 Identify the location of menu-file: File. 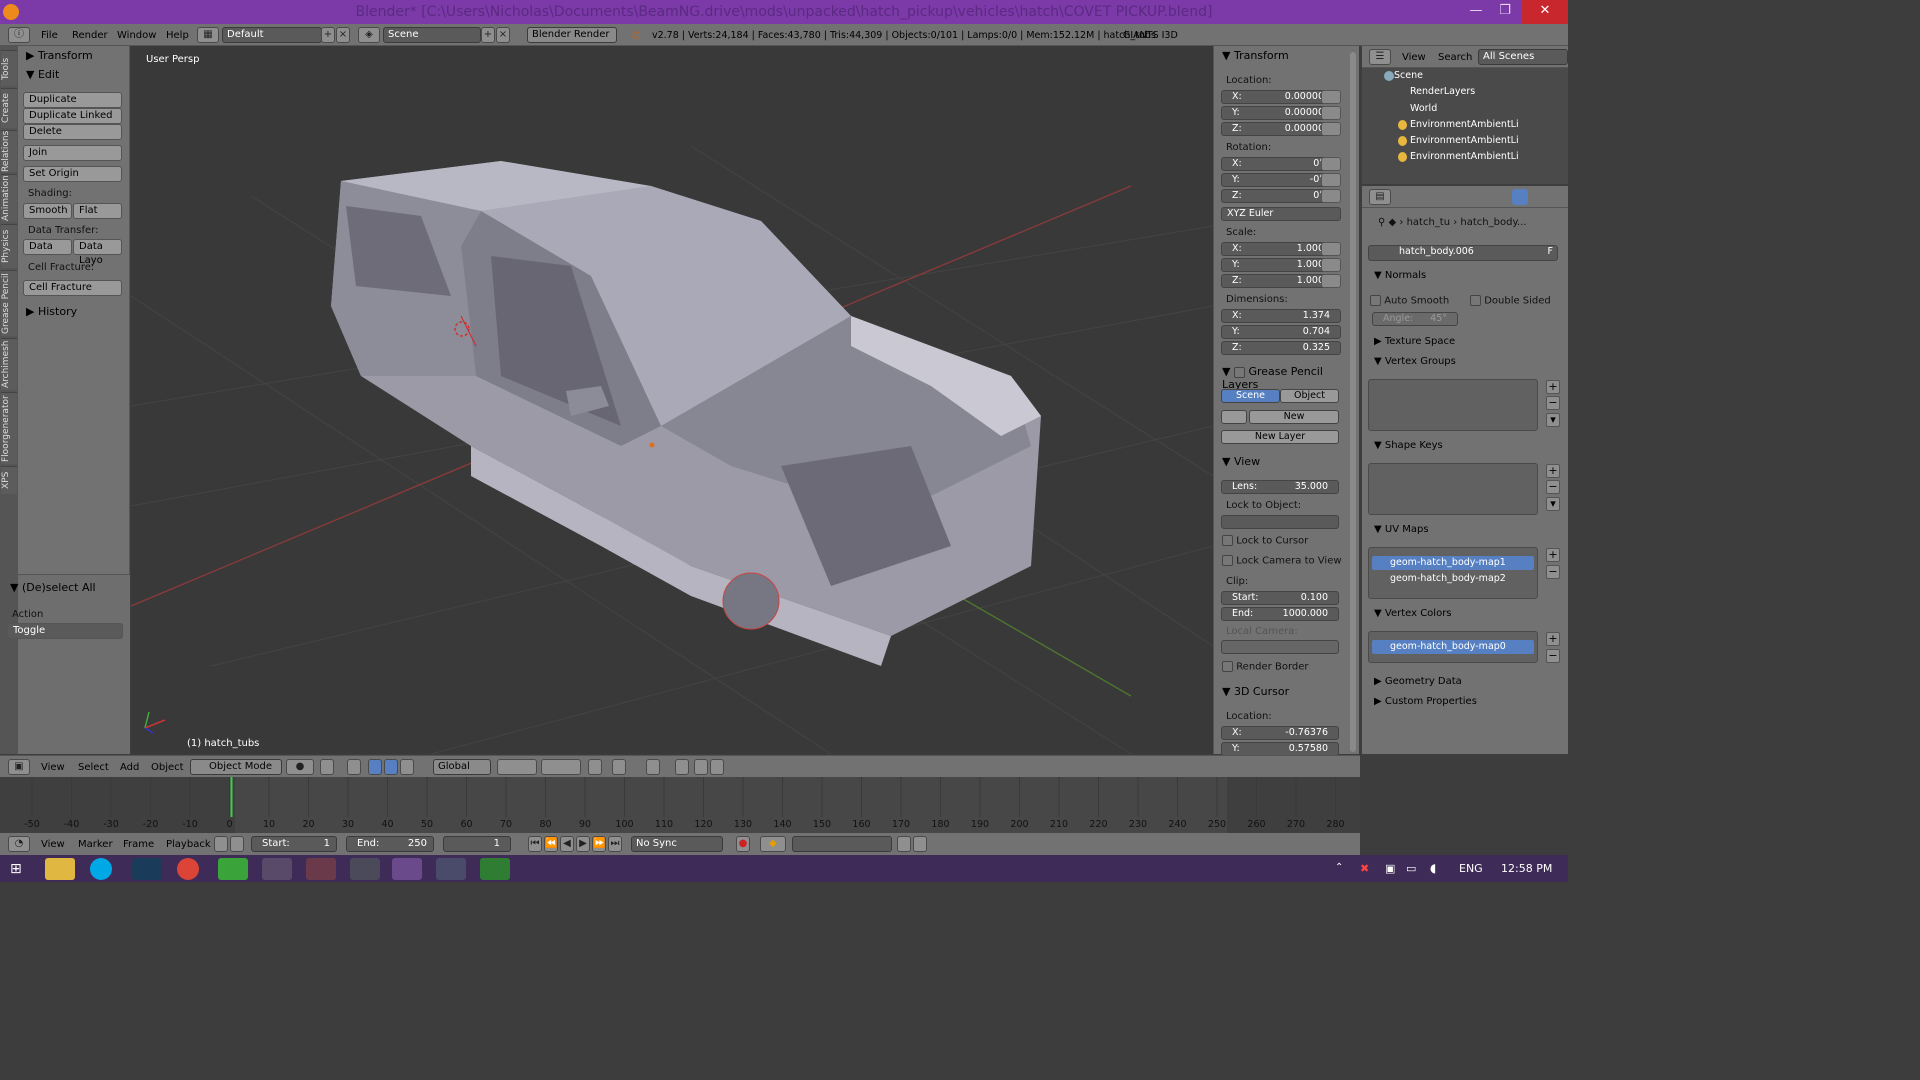
(49, 35).